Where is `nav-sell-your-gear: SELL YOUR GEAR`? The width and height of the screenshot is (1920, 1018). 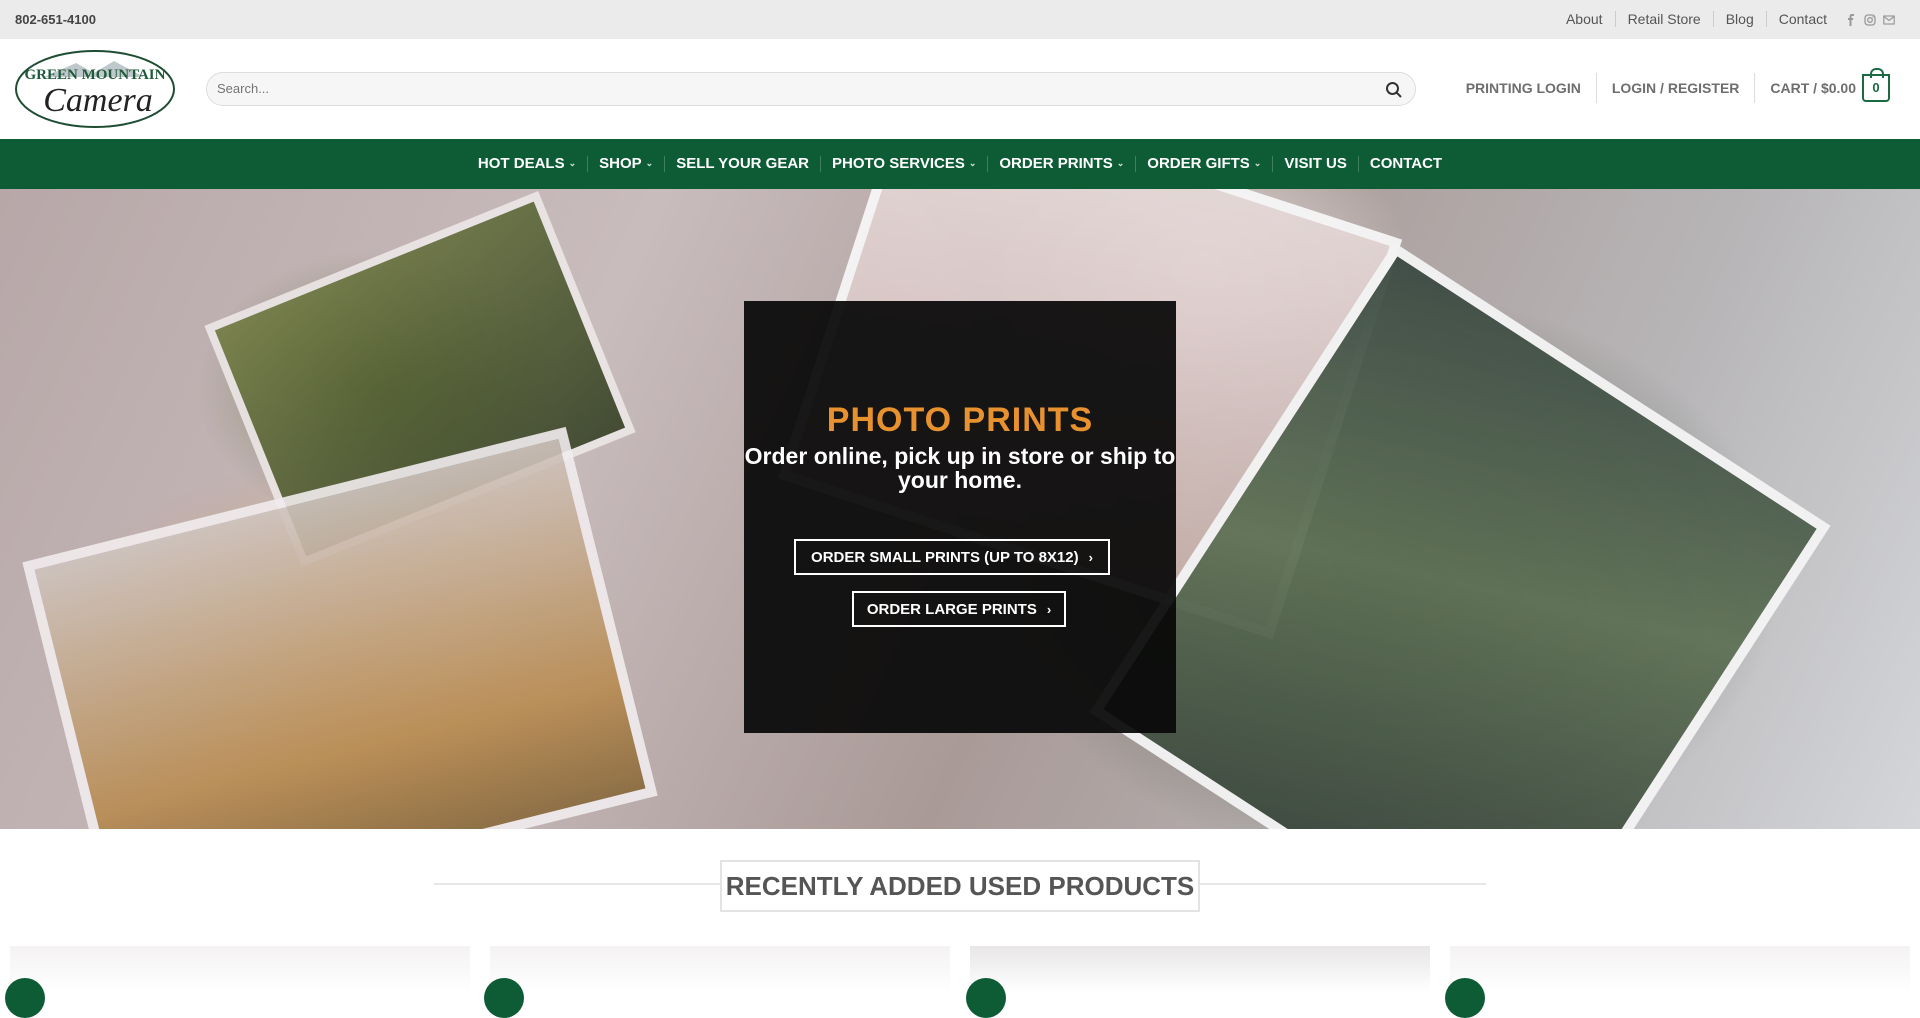 nav-sell-your-gear: SELL YOUR GEAR is located at coordinates (742, 164).